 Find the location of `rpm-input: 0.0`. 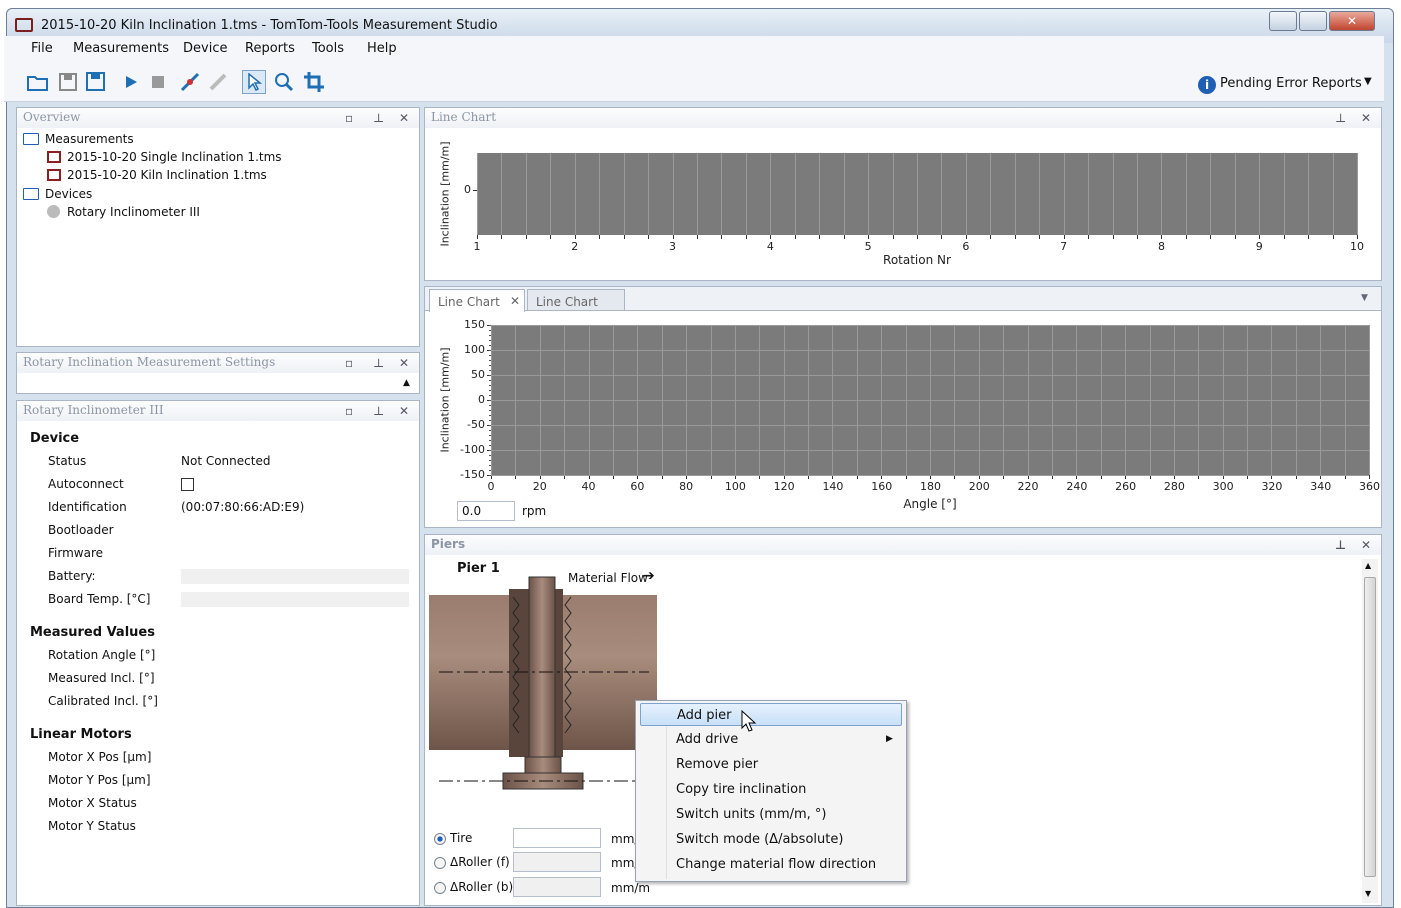

rpm-input: 0.0 is located at coordinates (486, 511).